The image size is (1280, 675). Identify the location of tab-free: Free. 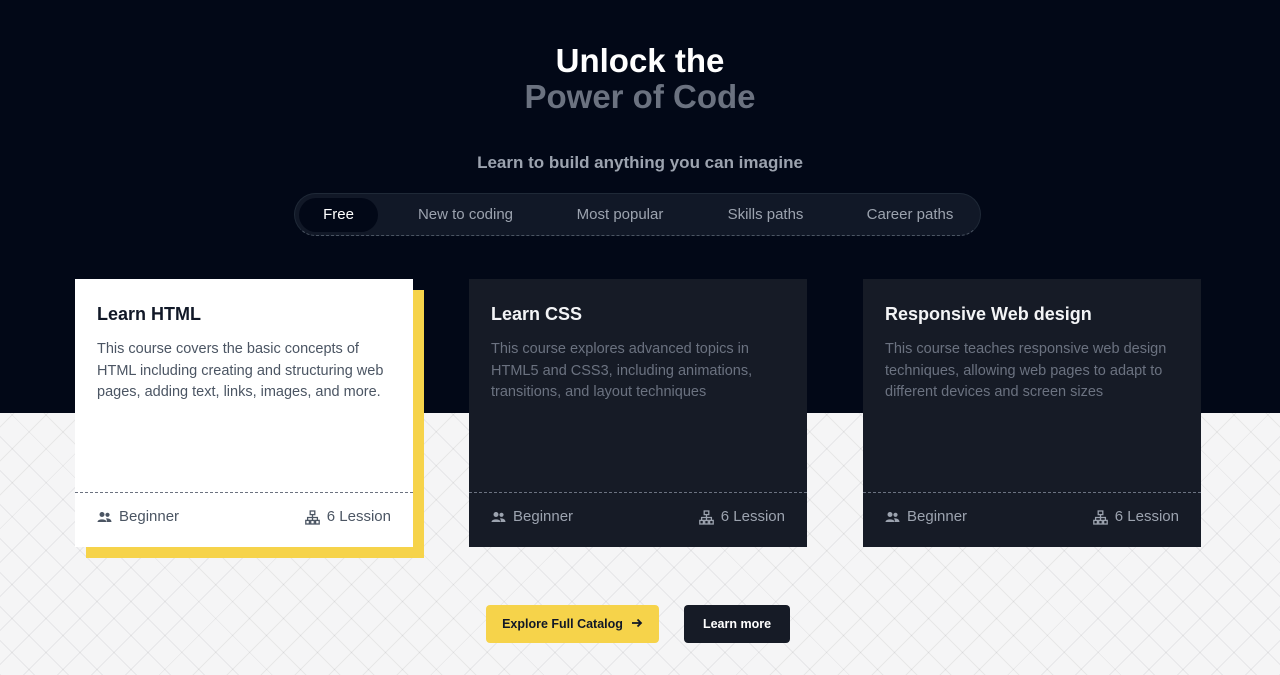
(338, 215).